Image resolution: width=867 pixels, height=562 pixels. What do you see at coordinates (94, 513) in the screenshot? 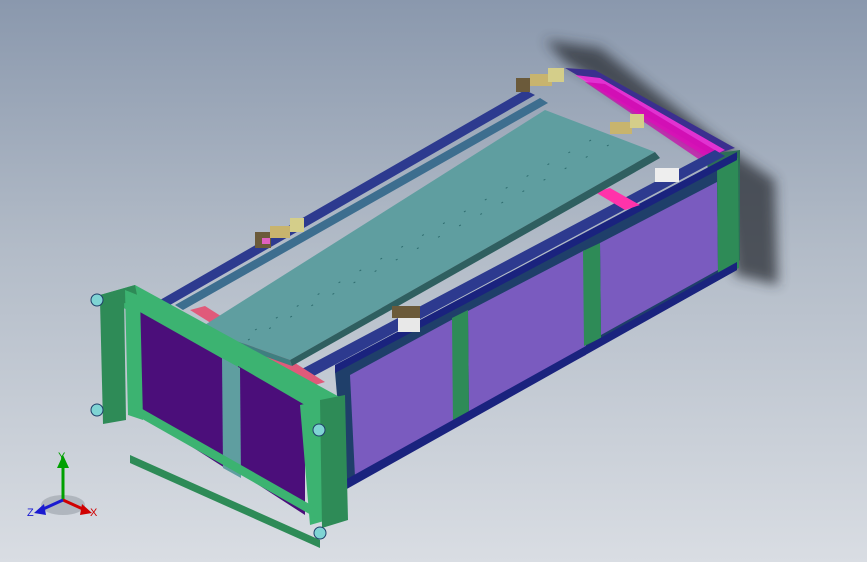
I see `triad-x-label: X` at bounding box center [94, 513].